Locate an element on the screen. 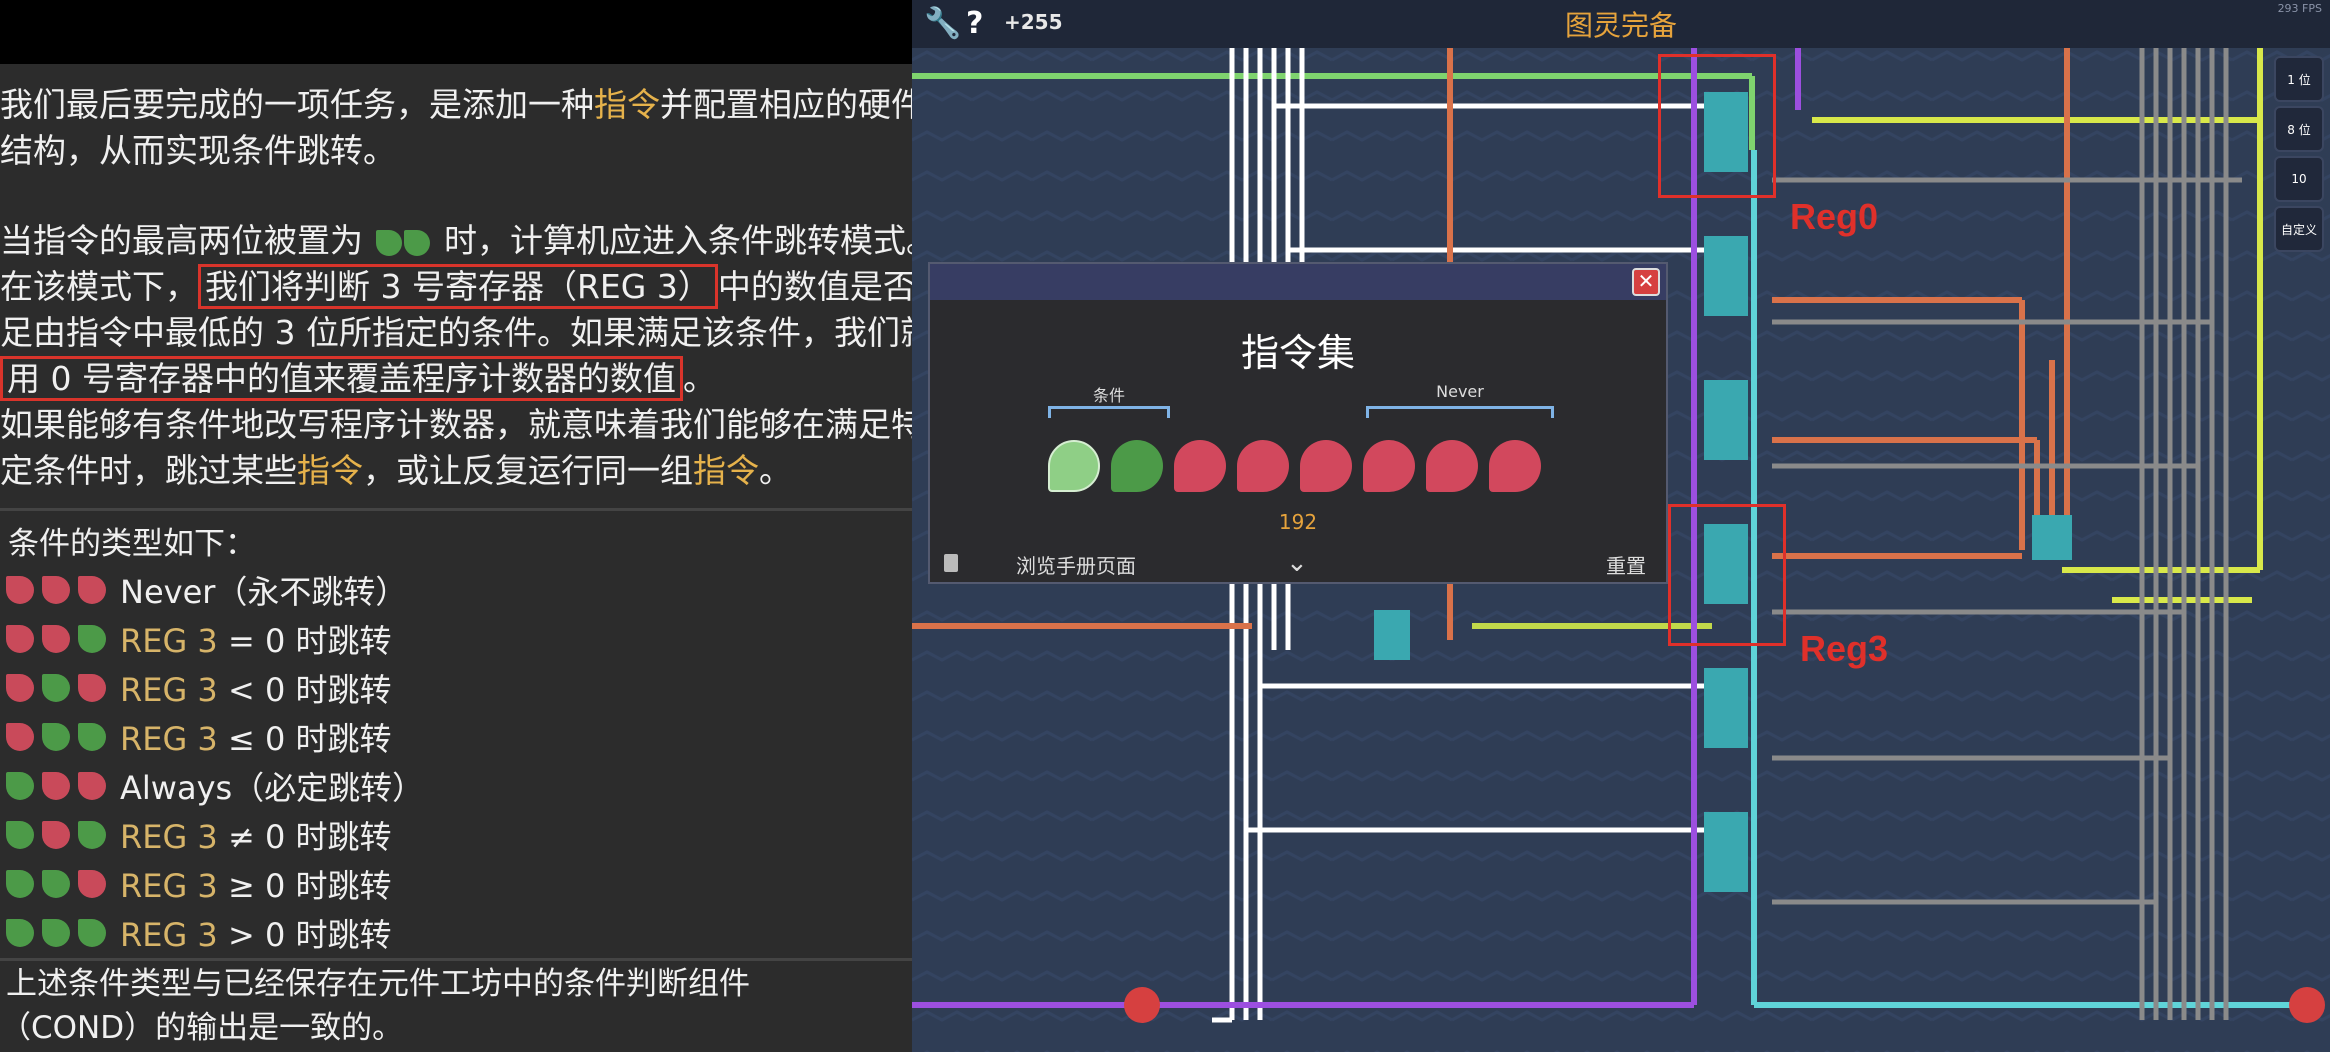  condition-text: ≠ 0 时跳转 is located at coordinates (304, 837).